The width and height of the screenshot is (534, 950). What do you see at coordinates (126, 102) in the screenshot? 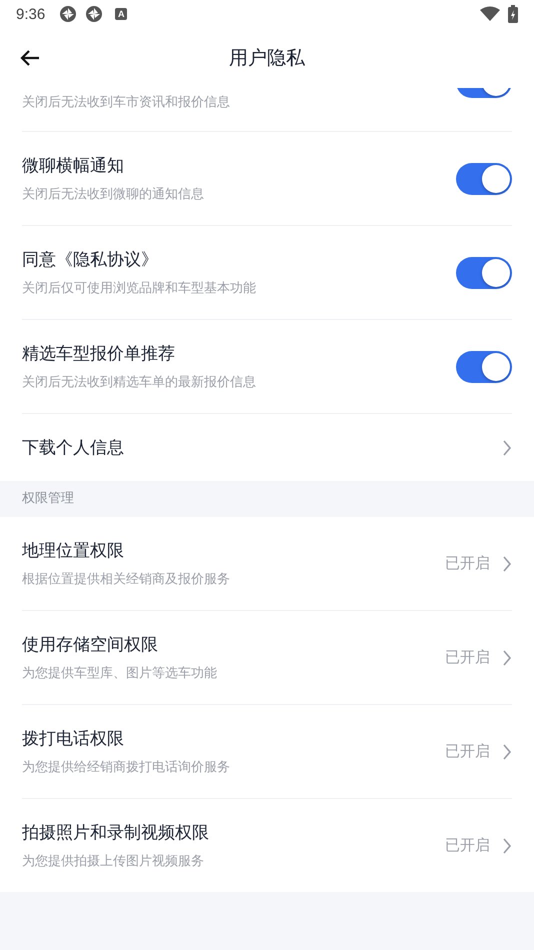
I see `setting-description: 关闭后无法收到车市资讯和报价信息` at bounding box center [126, 102].